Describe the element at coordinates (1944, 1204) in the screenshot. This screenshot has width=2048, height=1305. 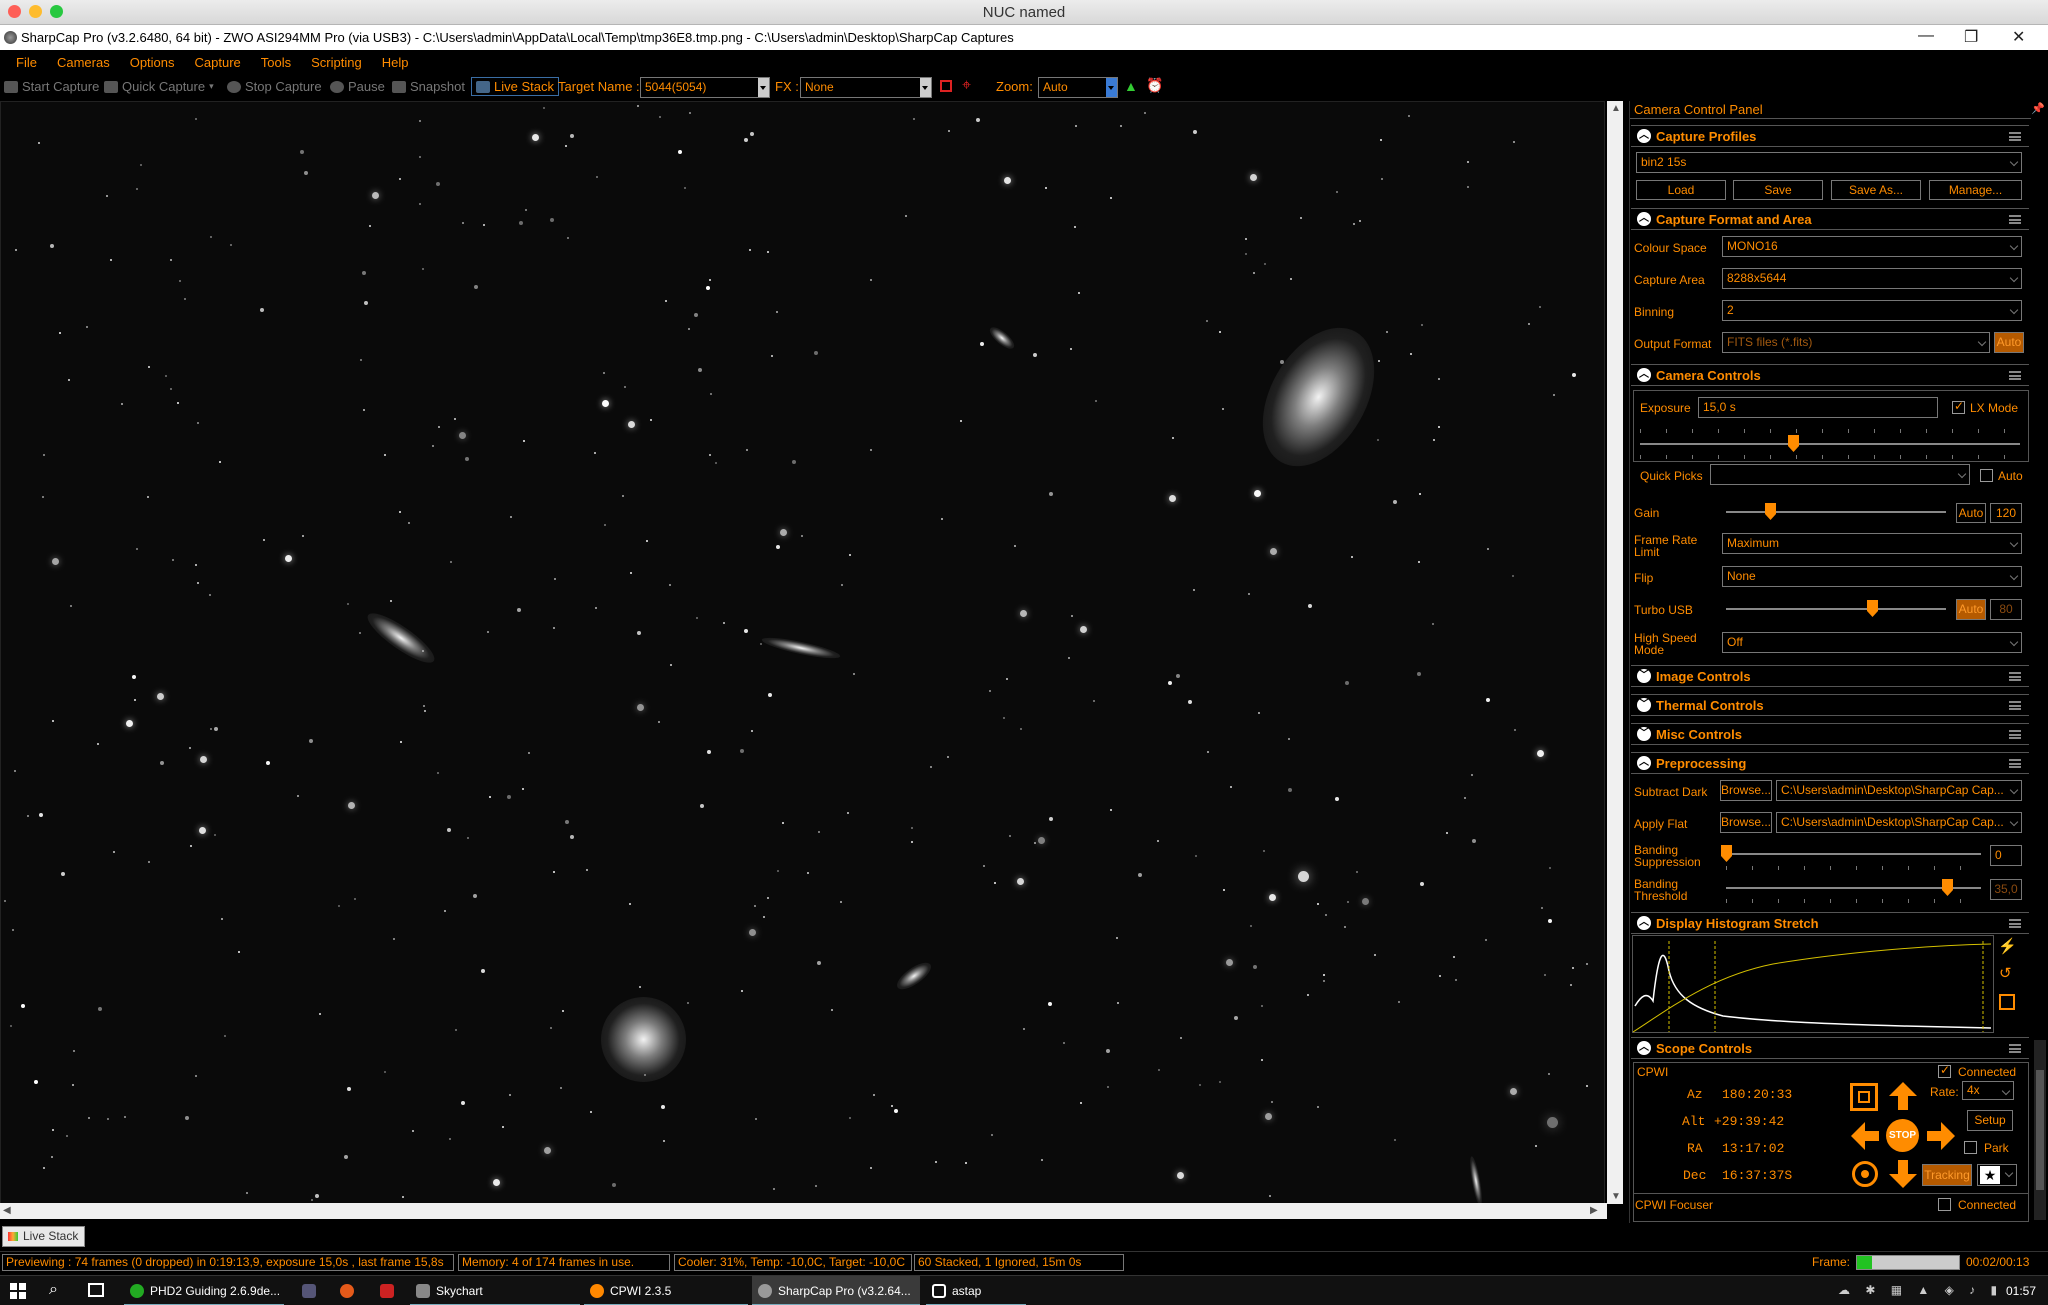
I see `focuser-connected-checkbox` at that location.